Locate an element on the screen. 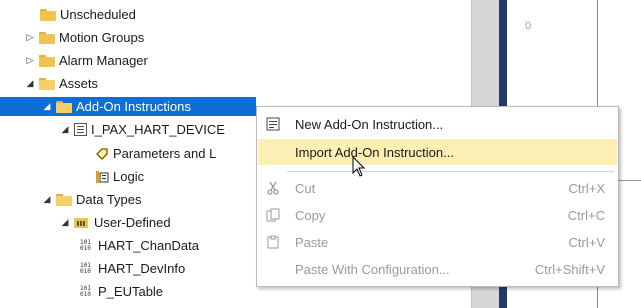 The width and height of the screenshot is (641, 308). tree-item-label: HART_ChanData is located at coordinates (148, 245).